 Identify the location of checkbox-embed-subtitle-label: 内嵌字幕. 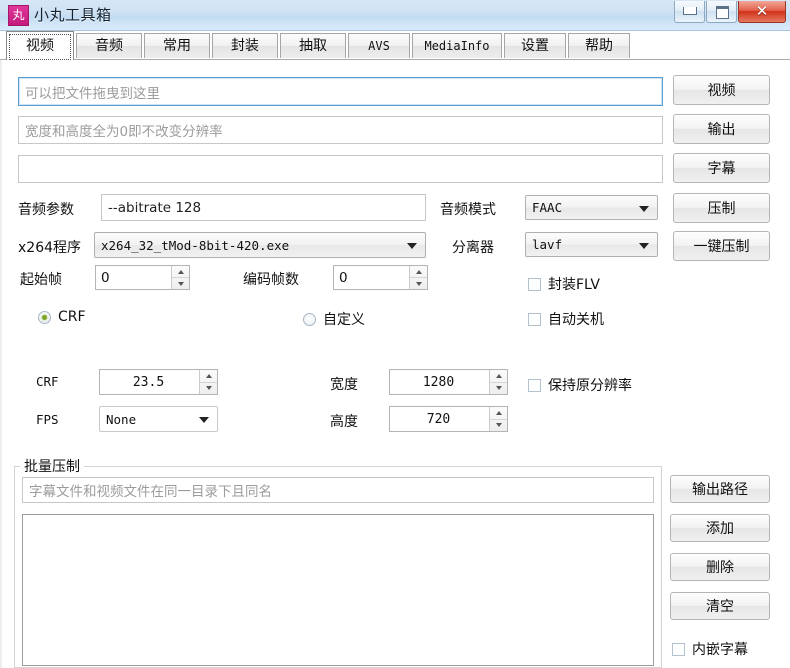
(720, 650).